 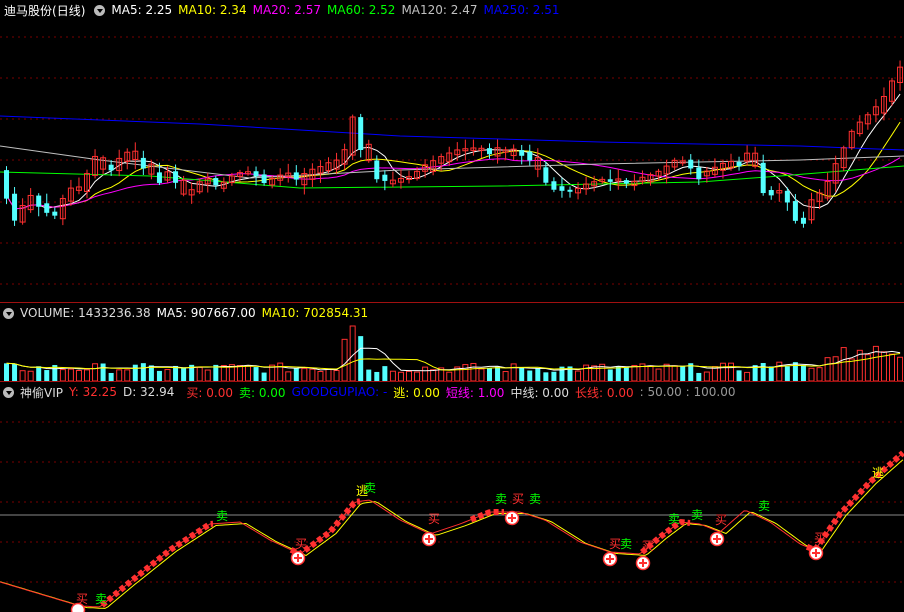 What do you see at coordinates (687, 392) in the screenshot?
I see `indicator-levels: : 50.00 : 100.00` at bounding box center [687, 392].